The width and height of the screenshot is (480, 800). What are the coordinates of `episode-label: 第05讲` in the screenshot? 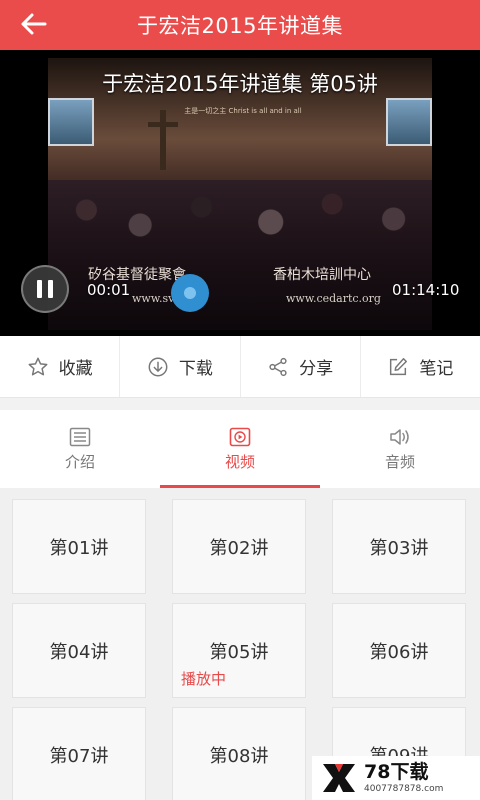 It's located at (239, 652).